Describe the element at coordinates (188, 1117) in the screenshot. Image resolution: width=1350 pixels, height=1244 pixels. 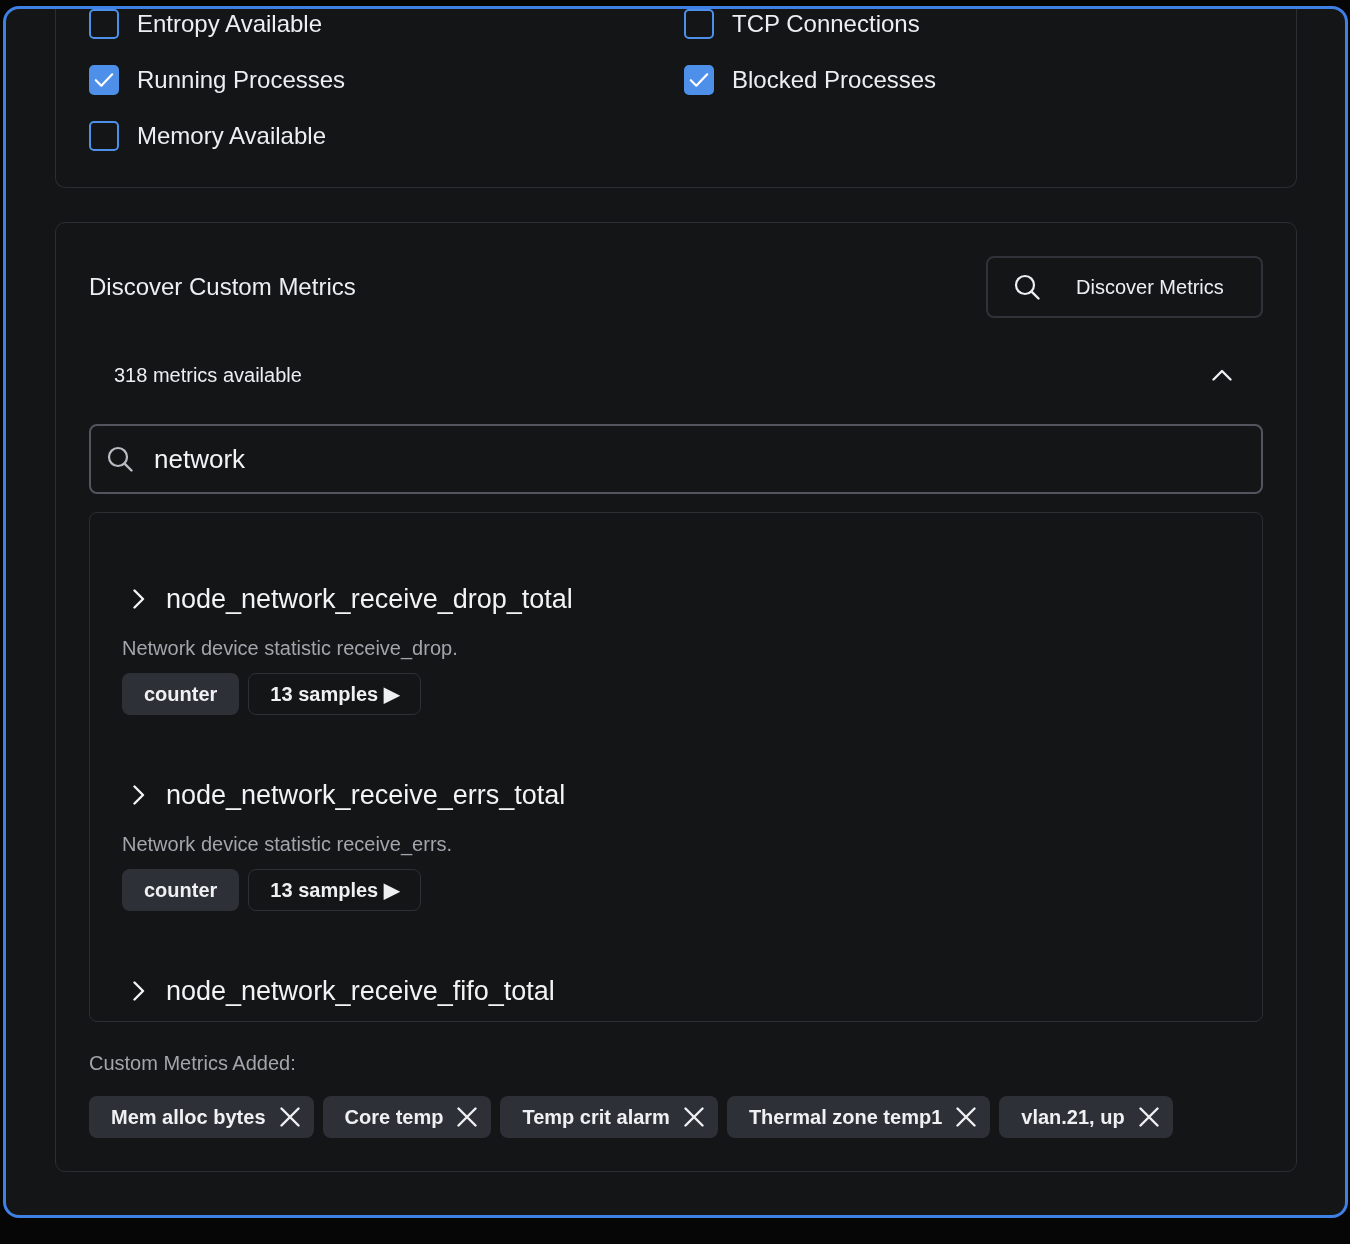
I see `chip-label: Mem alloc bytes` at that location.